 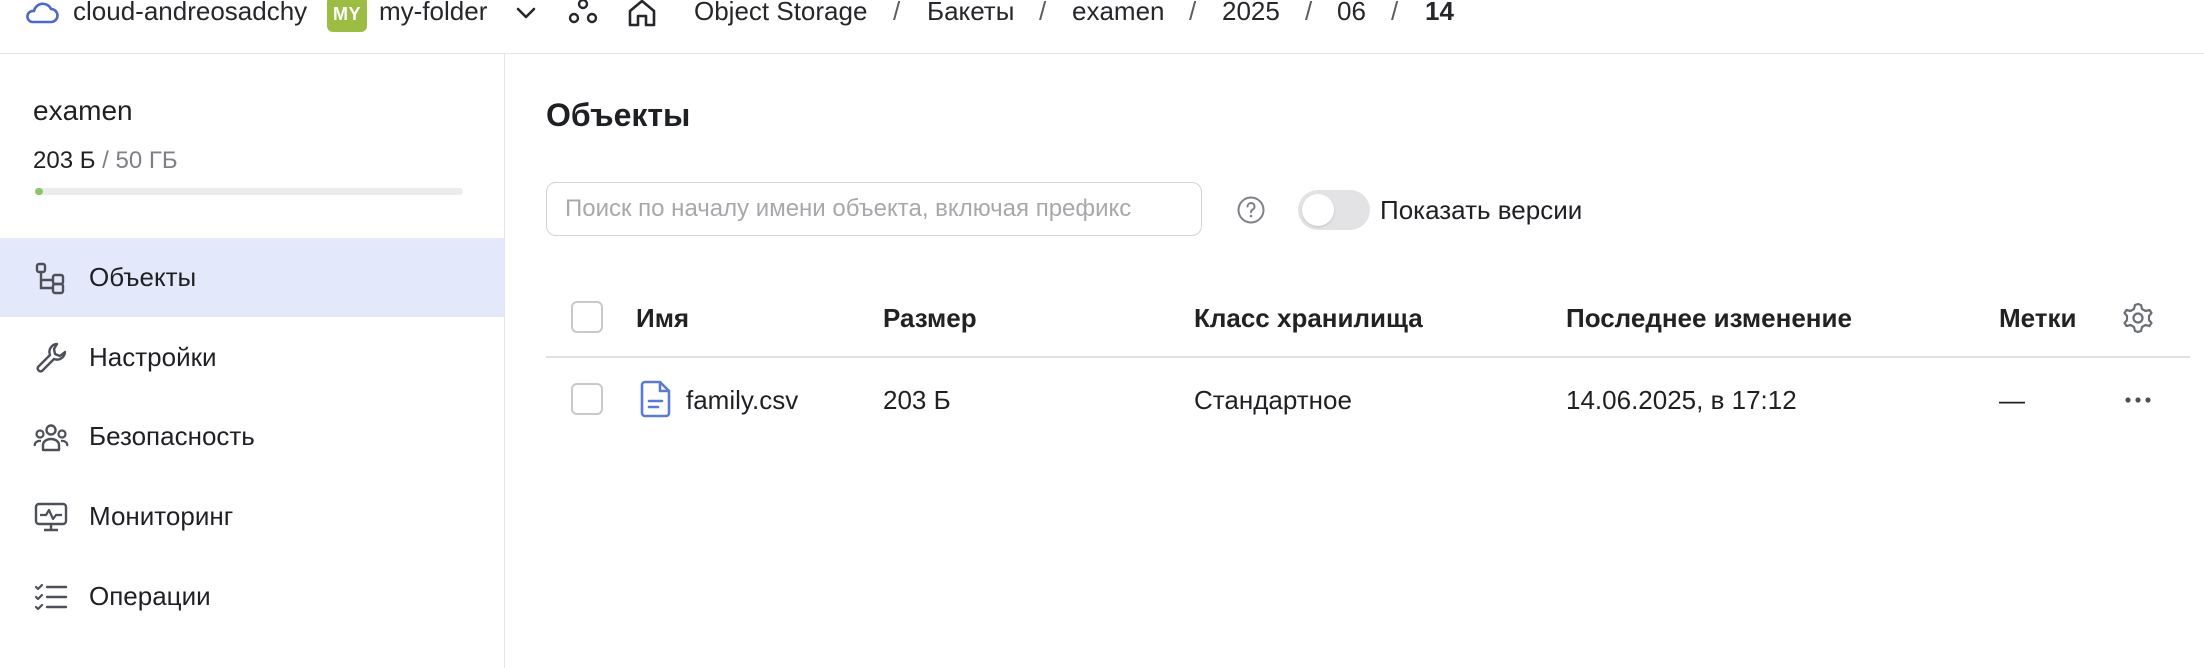 I want to click on people-icon, so click(x=51, y=437).